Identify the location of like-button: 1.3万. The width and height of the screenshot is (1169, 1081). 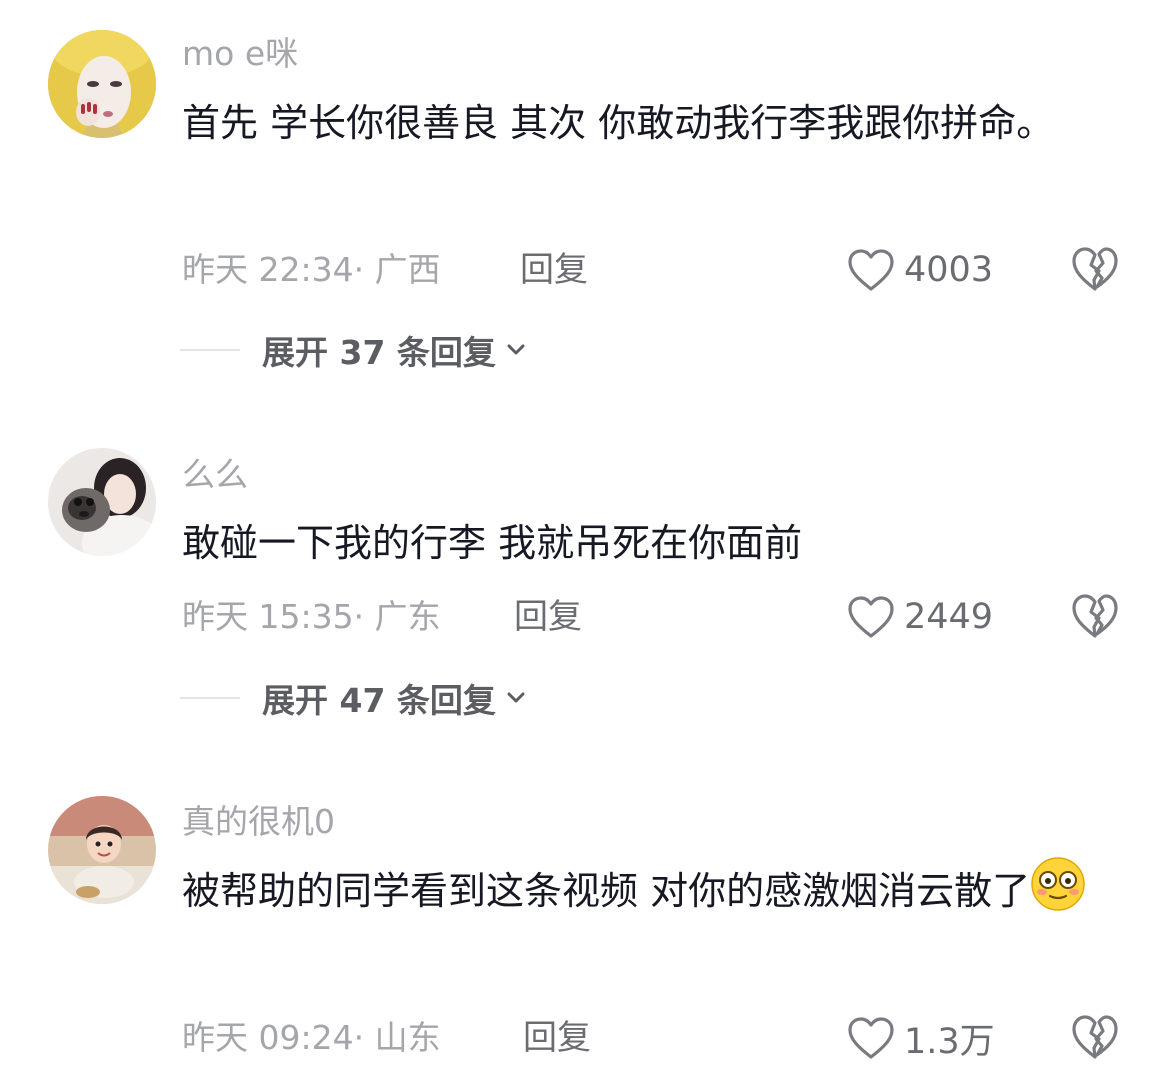
(920, 1038).